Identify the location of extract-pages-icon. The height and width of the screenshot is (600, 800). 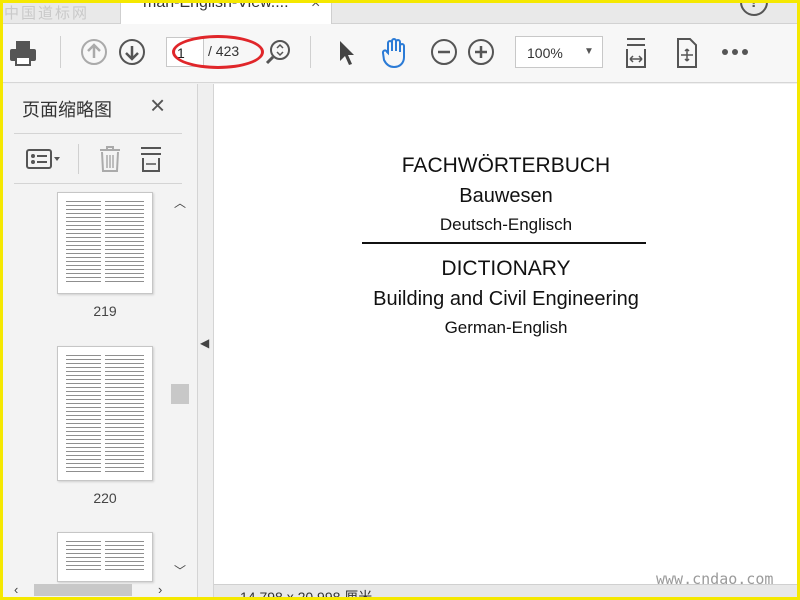
(151, 159).